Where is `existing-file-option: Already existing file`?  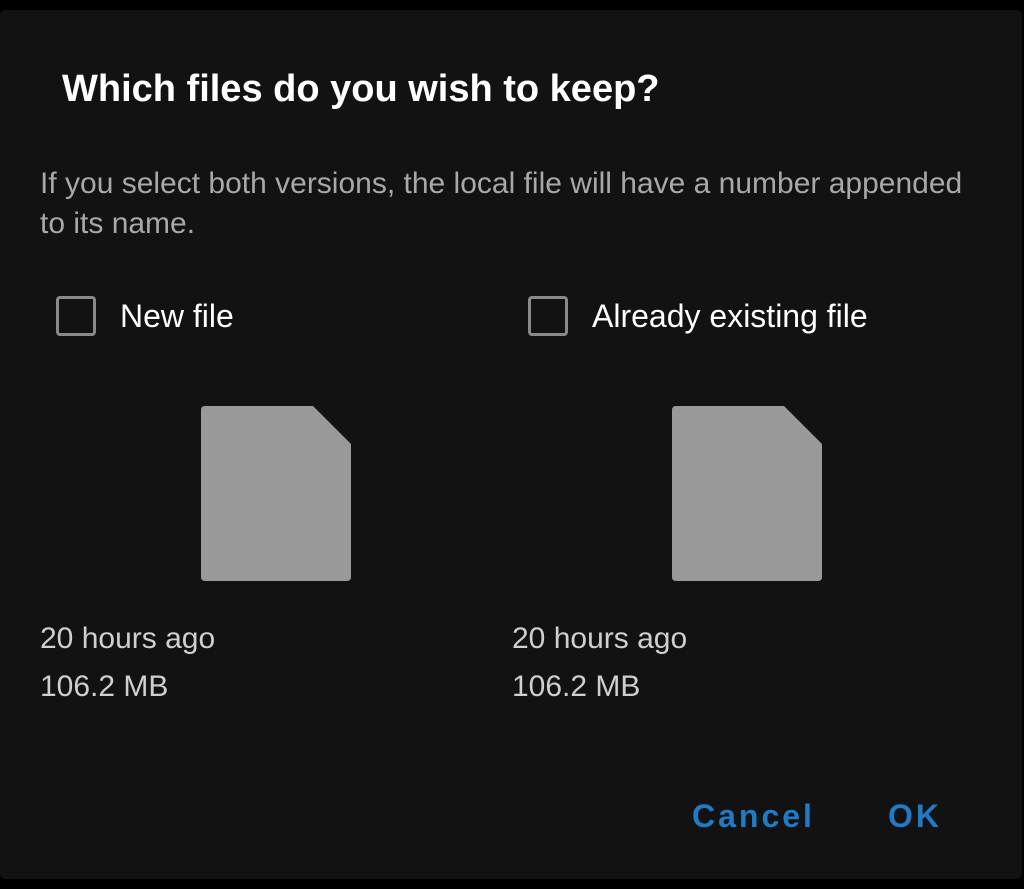
existing-file-option: Already existing file is located at coordinates (698, 316).